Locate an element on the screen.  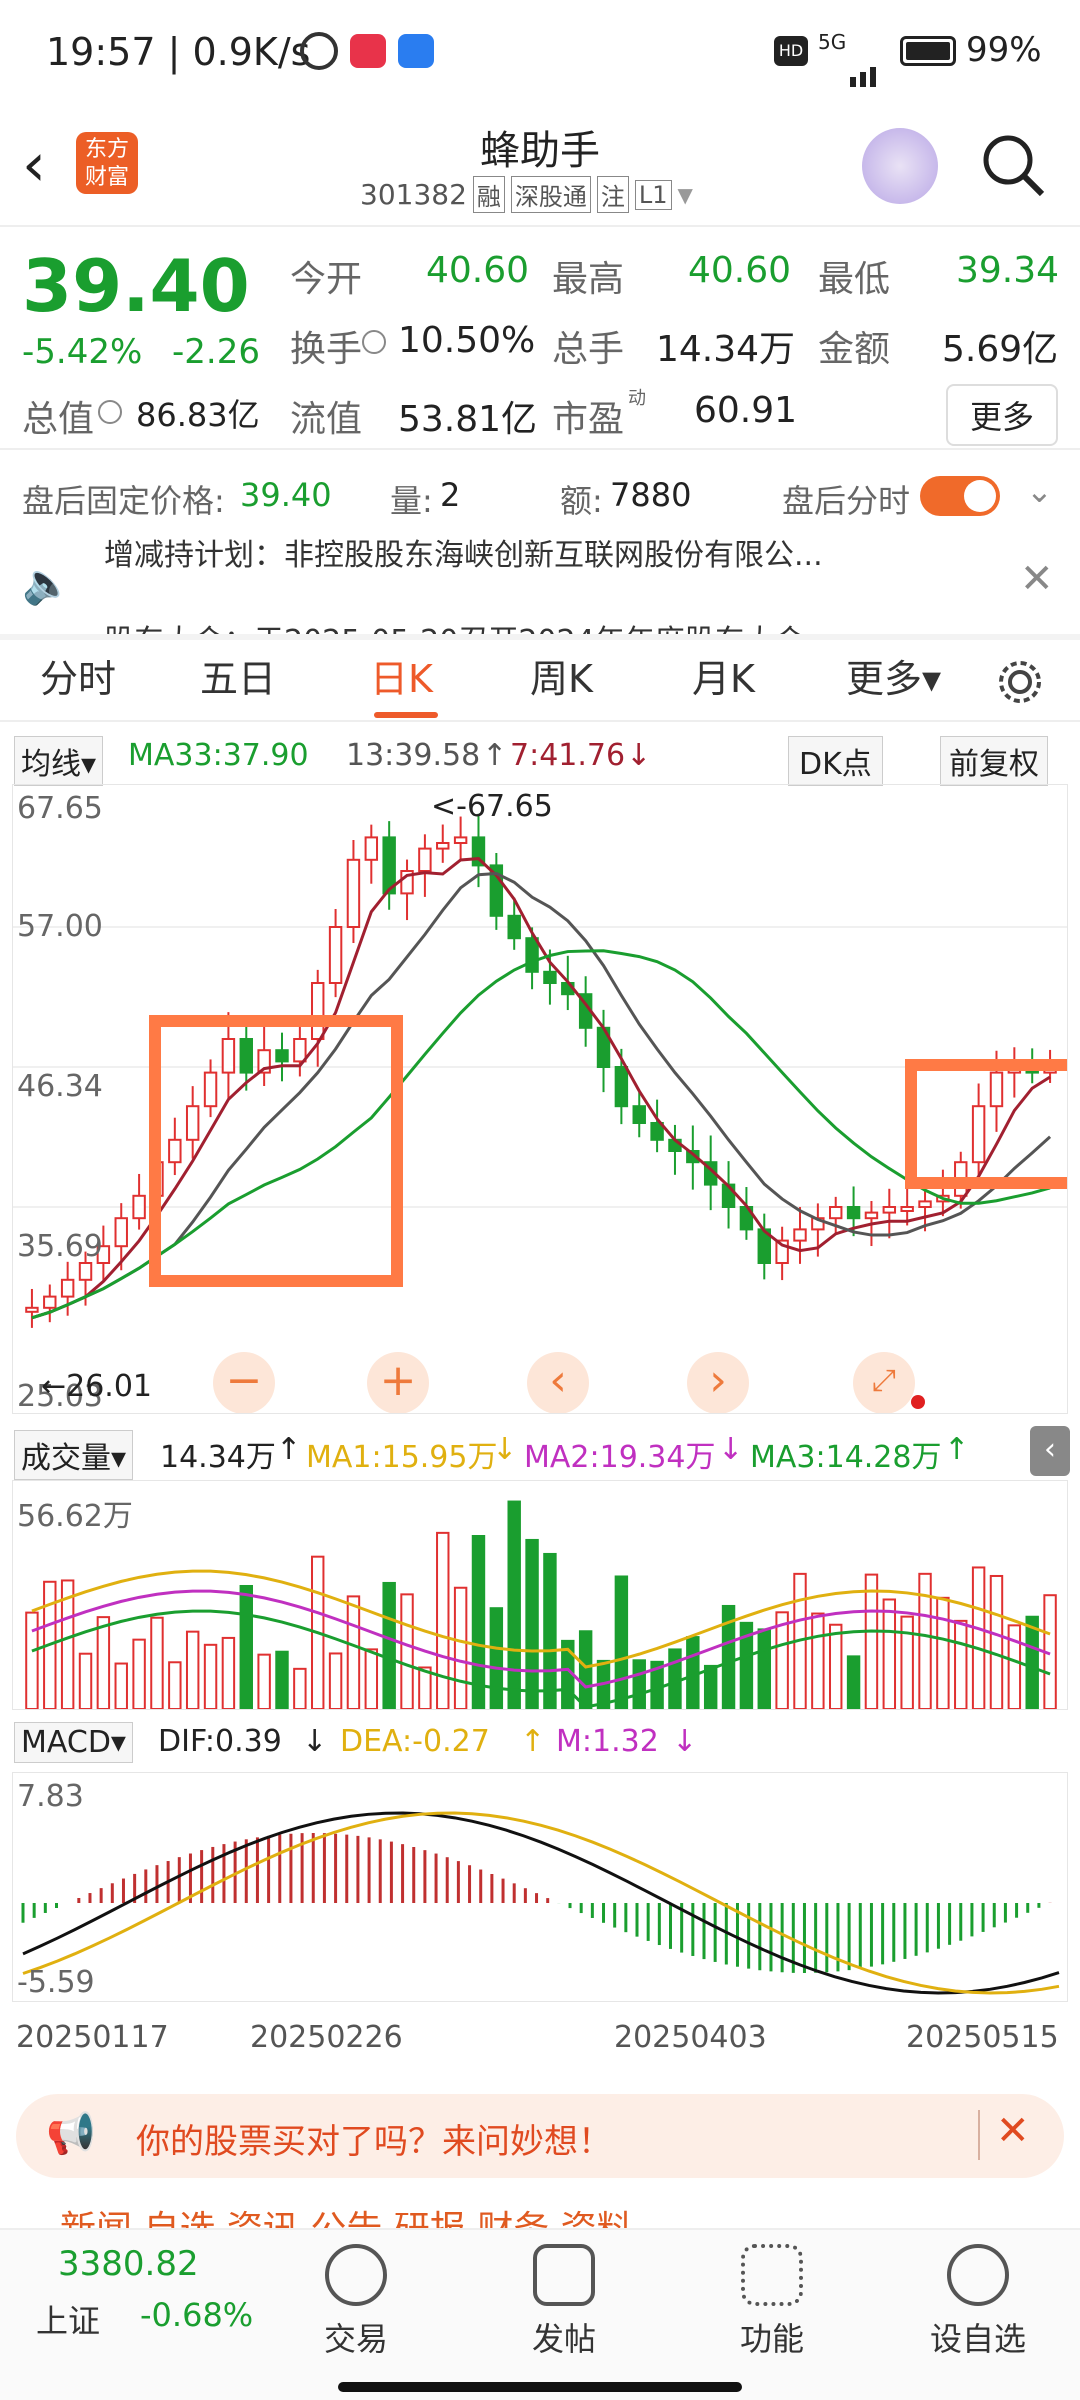
tag-margin: 融 is located at coordinates (488, 194).